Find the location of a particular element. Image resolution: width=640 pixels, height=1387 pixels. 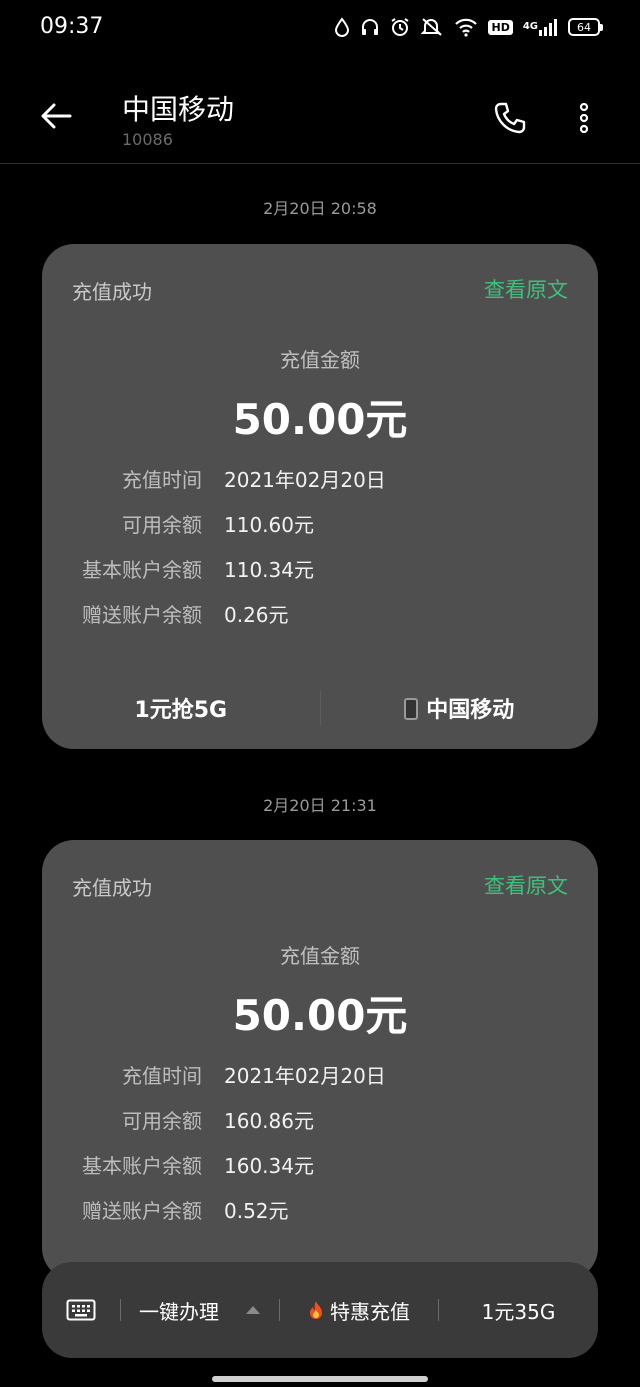

more-vertical-icon is located at coordinates (584, 118).